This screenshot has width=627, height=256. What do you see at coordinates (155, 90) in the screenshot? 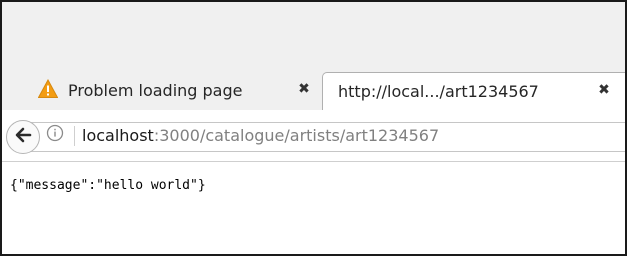
I see `tab-label: Problem loading page` at bounding box center [155, 90].